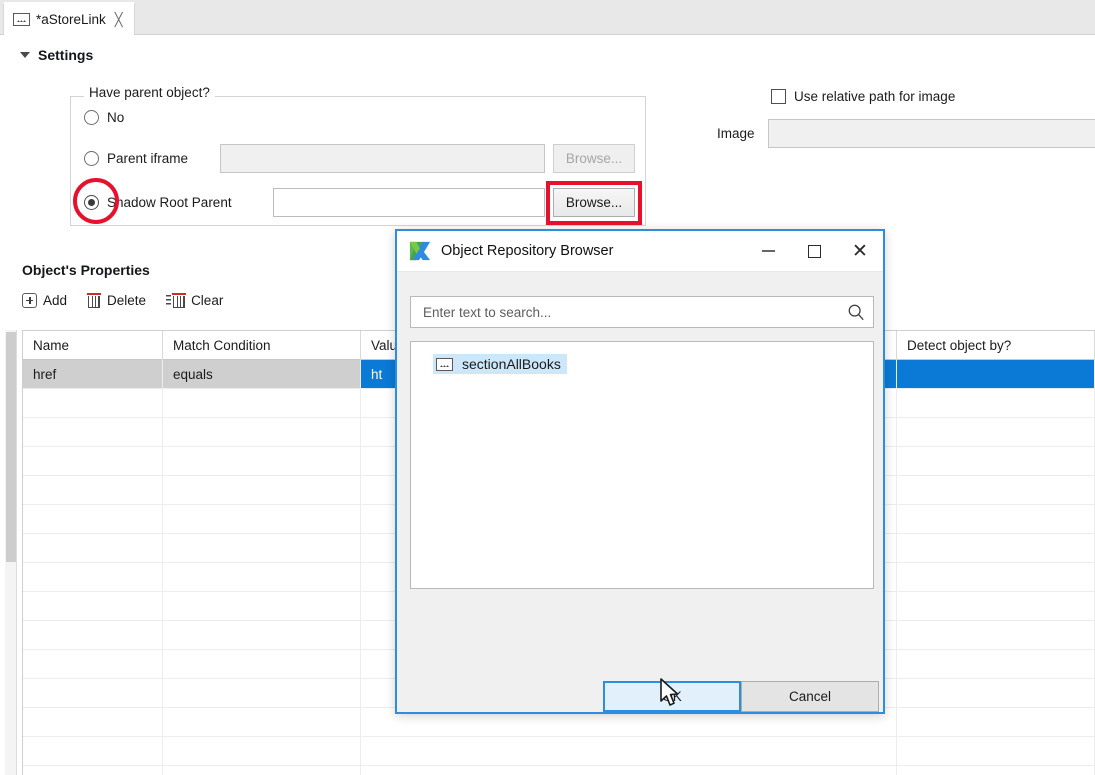  What do you see at coordinates (149, 92) in the screenshot?
I see `have-parent-object-legend: Have parent object?` at bounding box center [149, 92].